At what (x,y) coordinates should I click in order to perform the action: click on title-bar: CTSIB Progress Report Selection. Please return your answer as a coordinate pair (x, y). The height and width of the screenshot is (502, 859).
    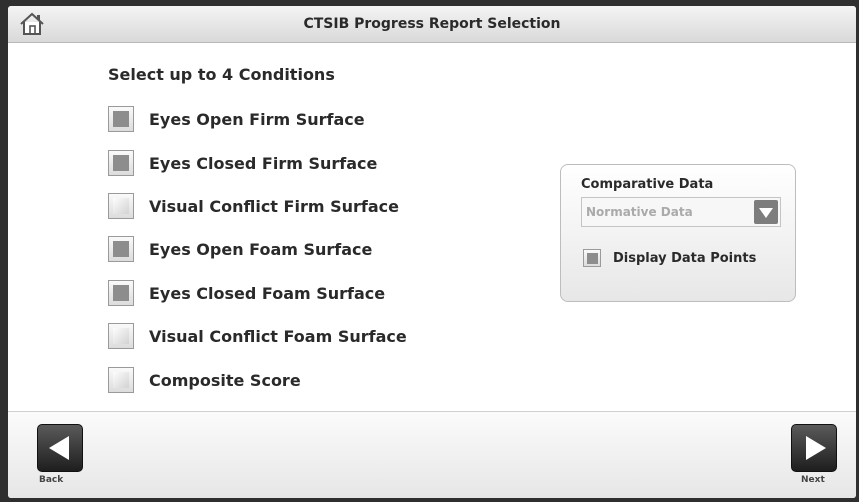
    Looking at the image, I should click on (432, 24).